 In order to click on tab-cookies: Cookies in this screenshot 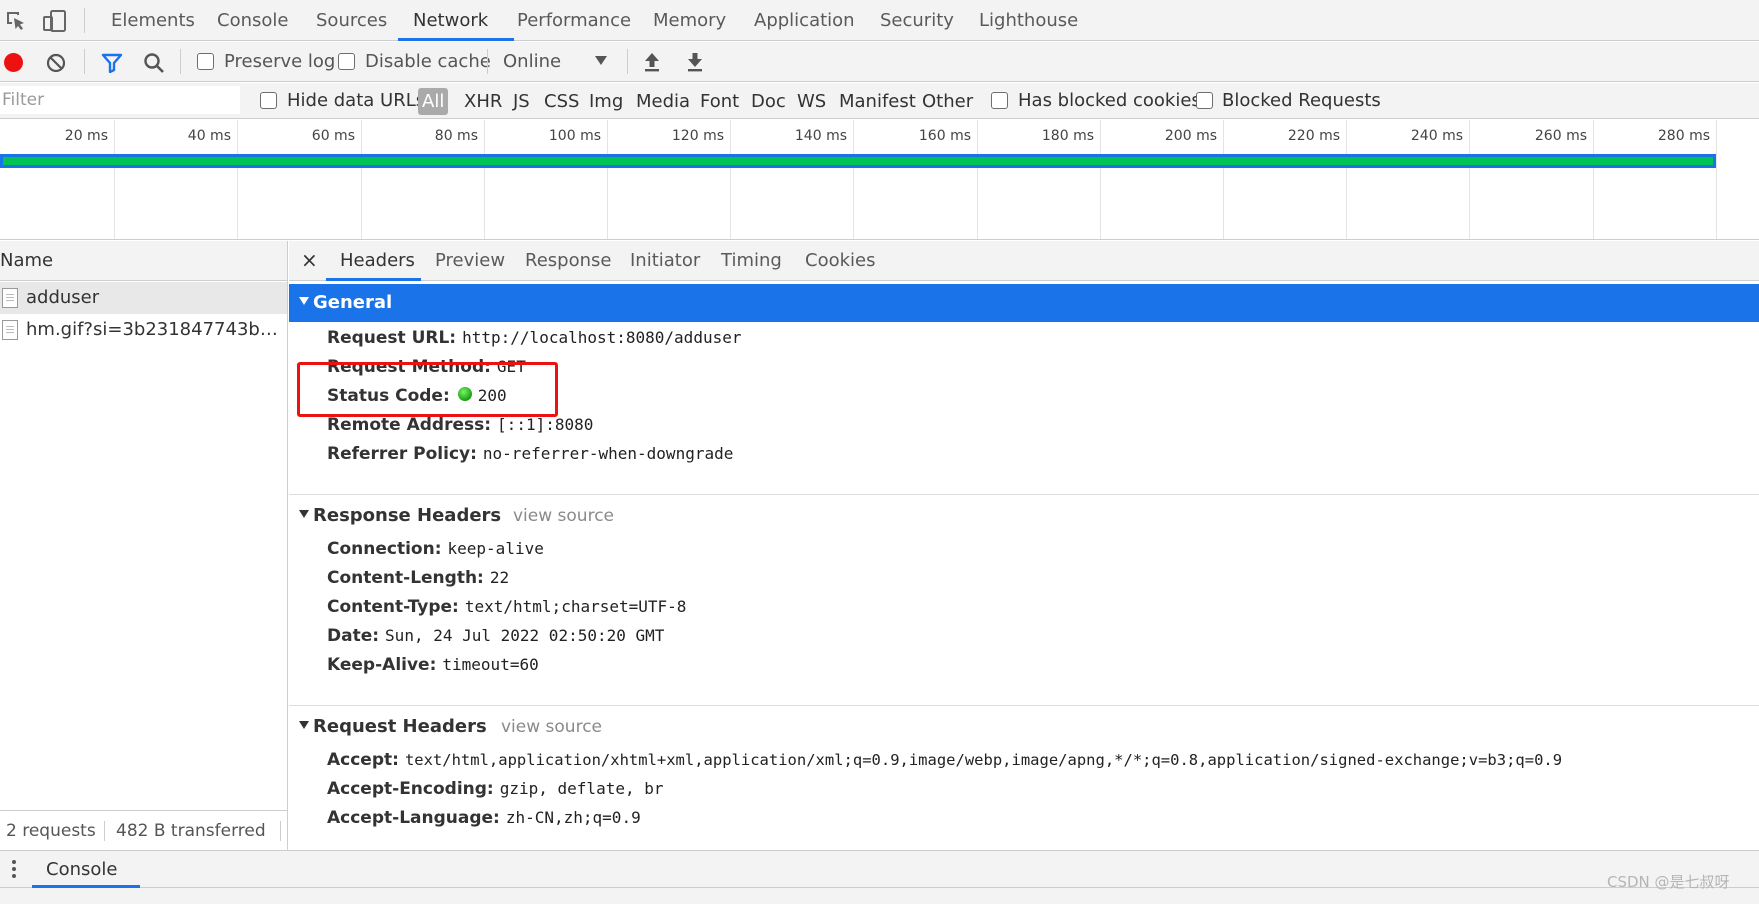, I will do `click(840, 261)`.